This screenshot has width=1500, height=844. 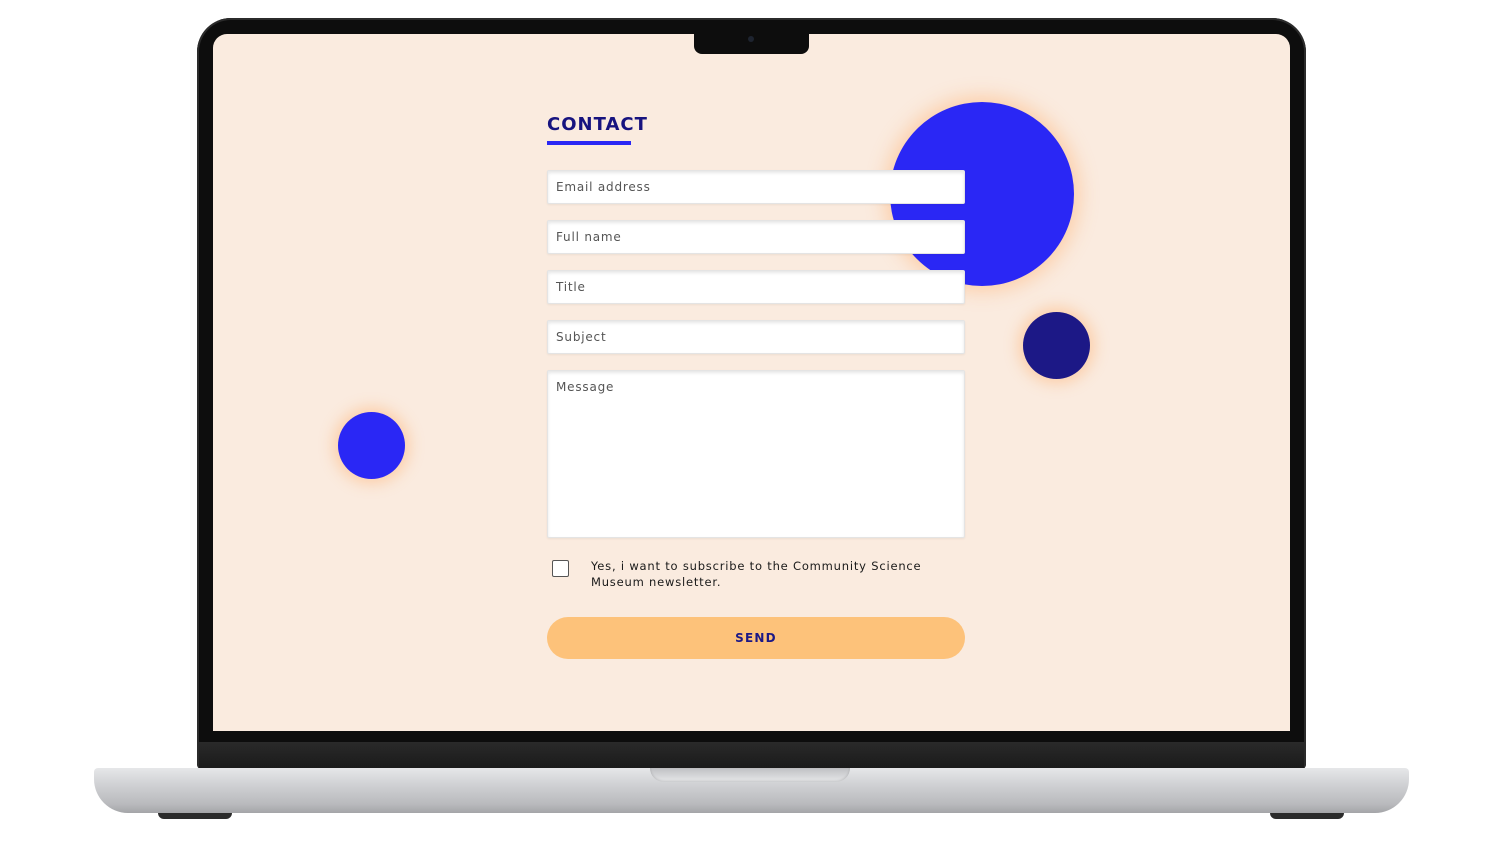 I want to click on message-field: Message, so click(x=756, y=454).